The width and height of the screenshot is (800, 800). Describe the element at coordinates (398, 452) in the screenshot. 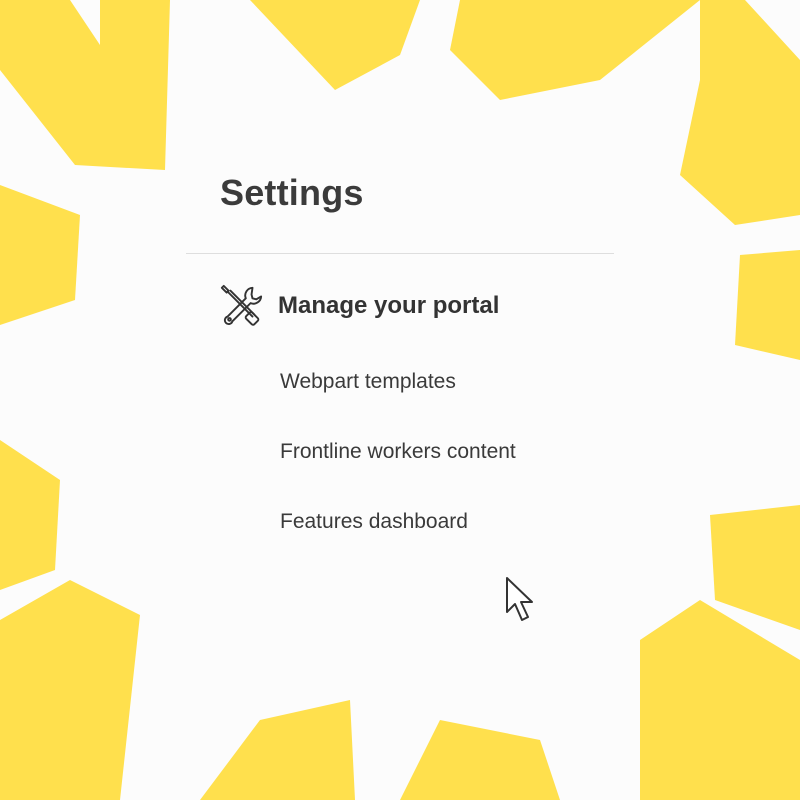

I see `menu-item-frontline-workers-content: Frontline workers content` at that location.